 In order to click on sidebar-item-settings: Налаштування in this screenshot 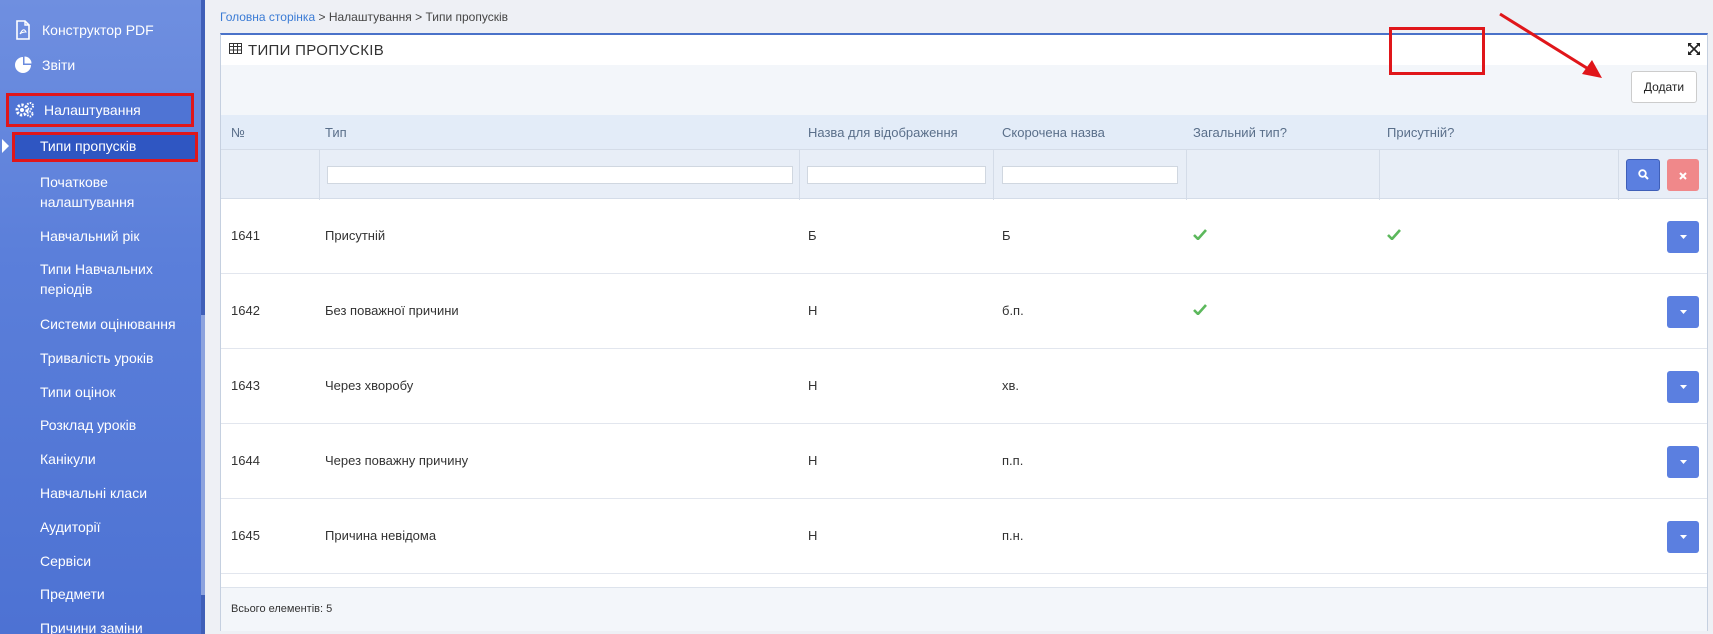, I will do `click(100, 110)`.